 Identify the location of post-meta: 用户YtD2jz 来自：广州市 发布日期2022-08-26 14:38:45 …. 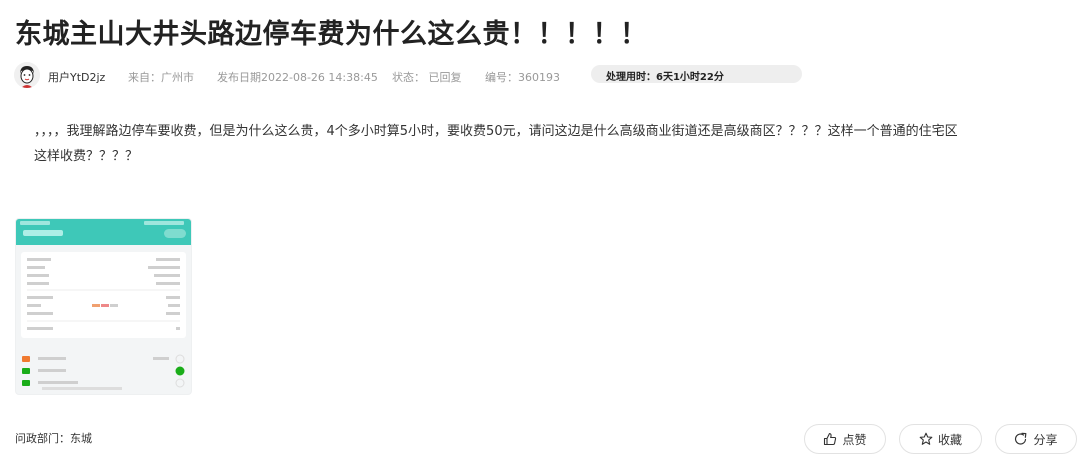
(544, 75).